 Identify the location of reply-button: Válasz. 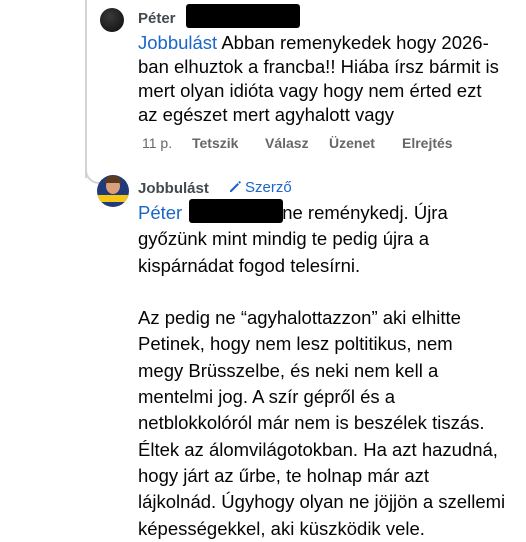
(287, 143).